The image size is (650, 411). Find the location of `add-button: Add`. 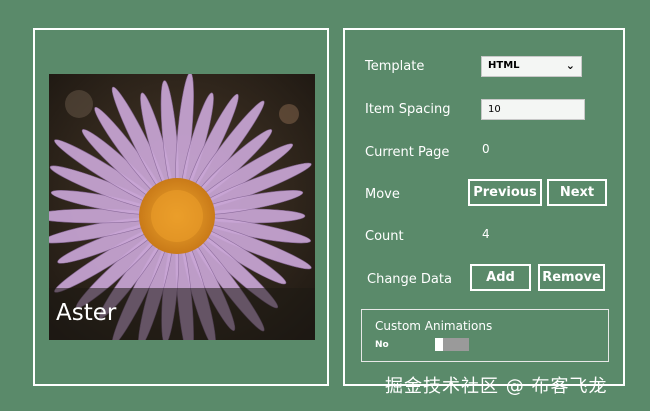

add-button: Add is located at coordinates (500, 277).